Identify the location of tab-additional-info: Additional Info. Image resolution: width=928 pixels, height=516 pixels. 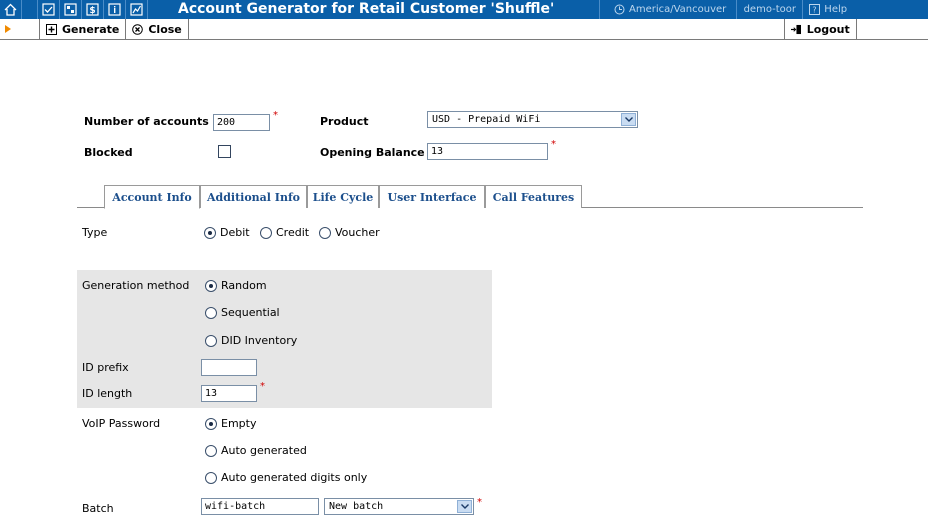
(253, 196).